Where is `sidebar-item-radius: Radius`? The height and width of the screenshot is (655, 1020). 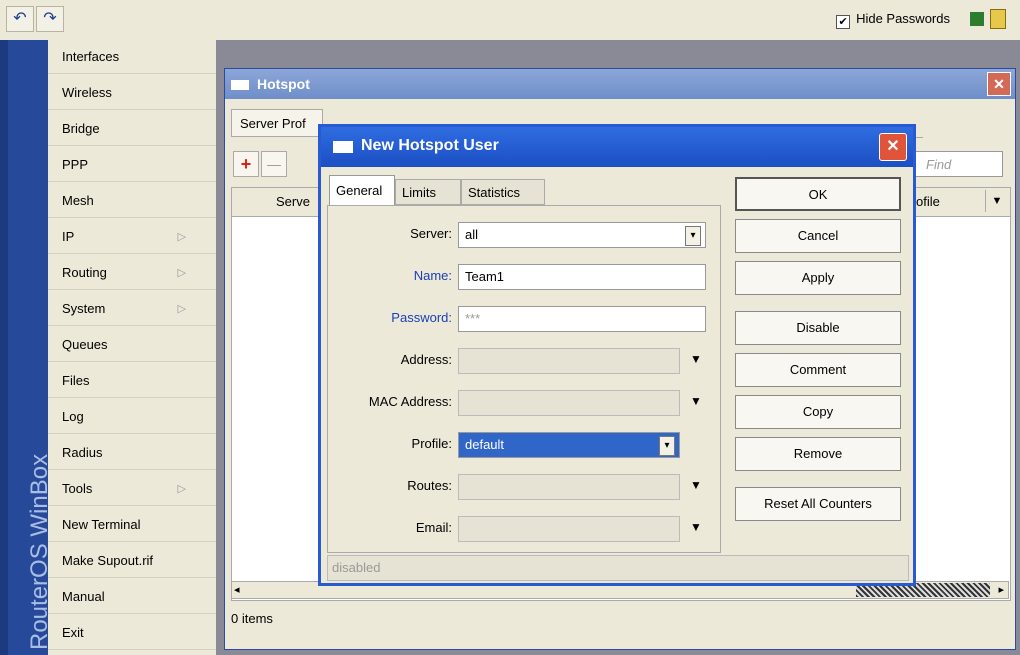
sidebar-item-radius: Radius is located at coordinates (132, 453).